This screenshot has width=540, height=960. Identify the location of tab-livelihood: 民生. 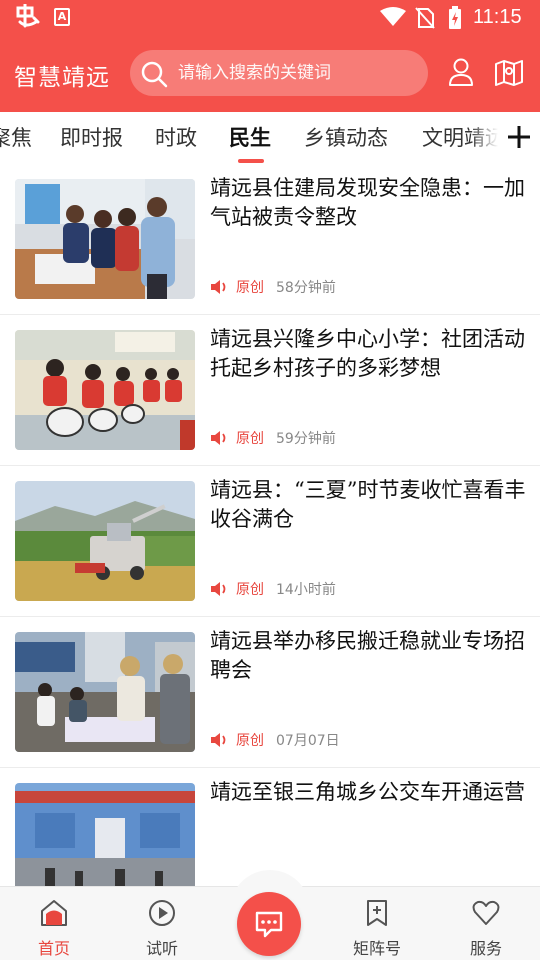
(250, 137).